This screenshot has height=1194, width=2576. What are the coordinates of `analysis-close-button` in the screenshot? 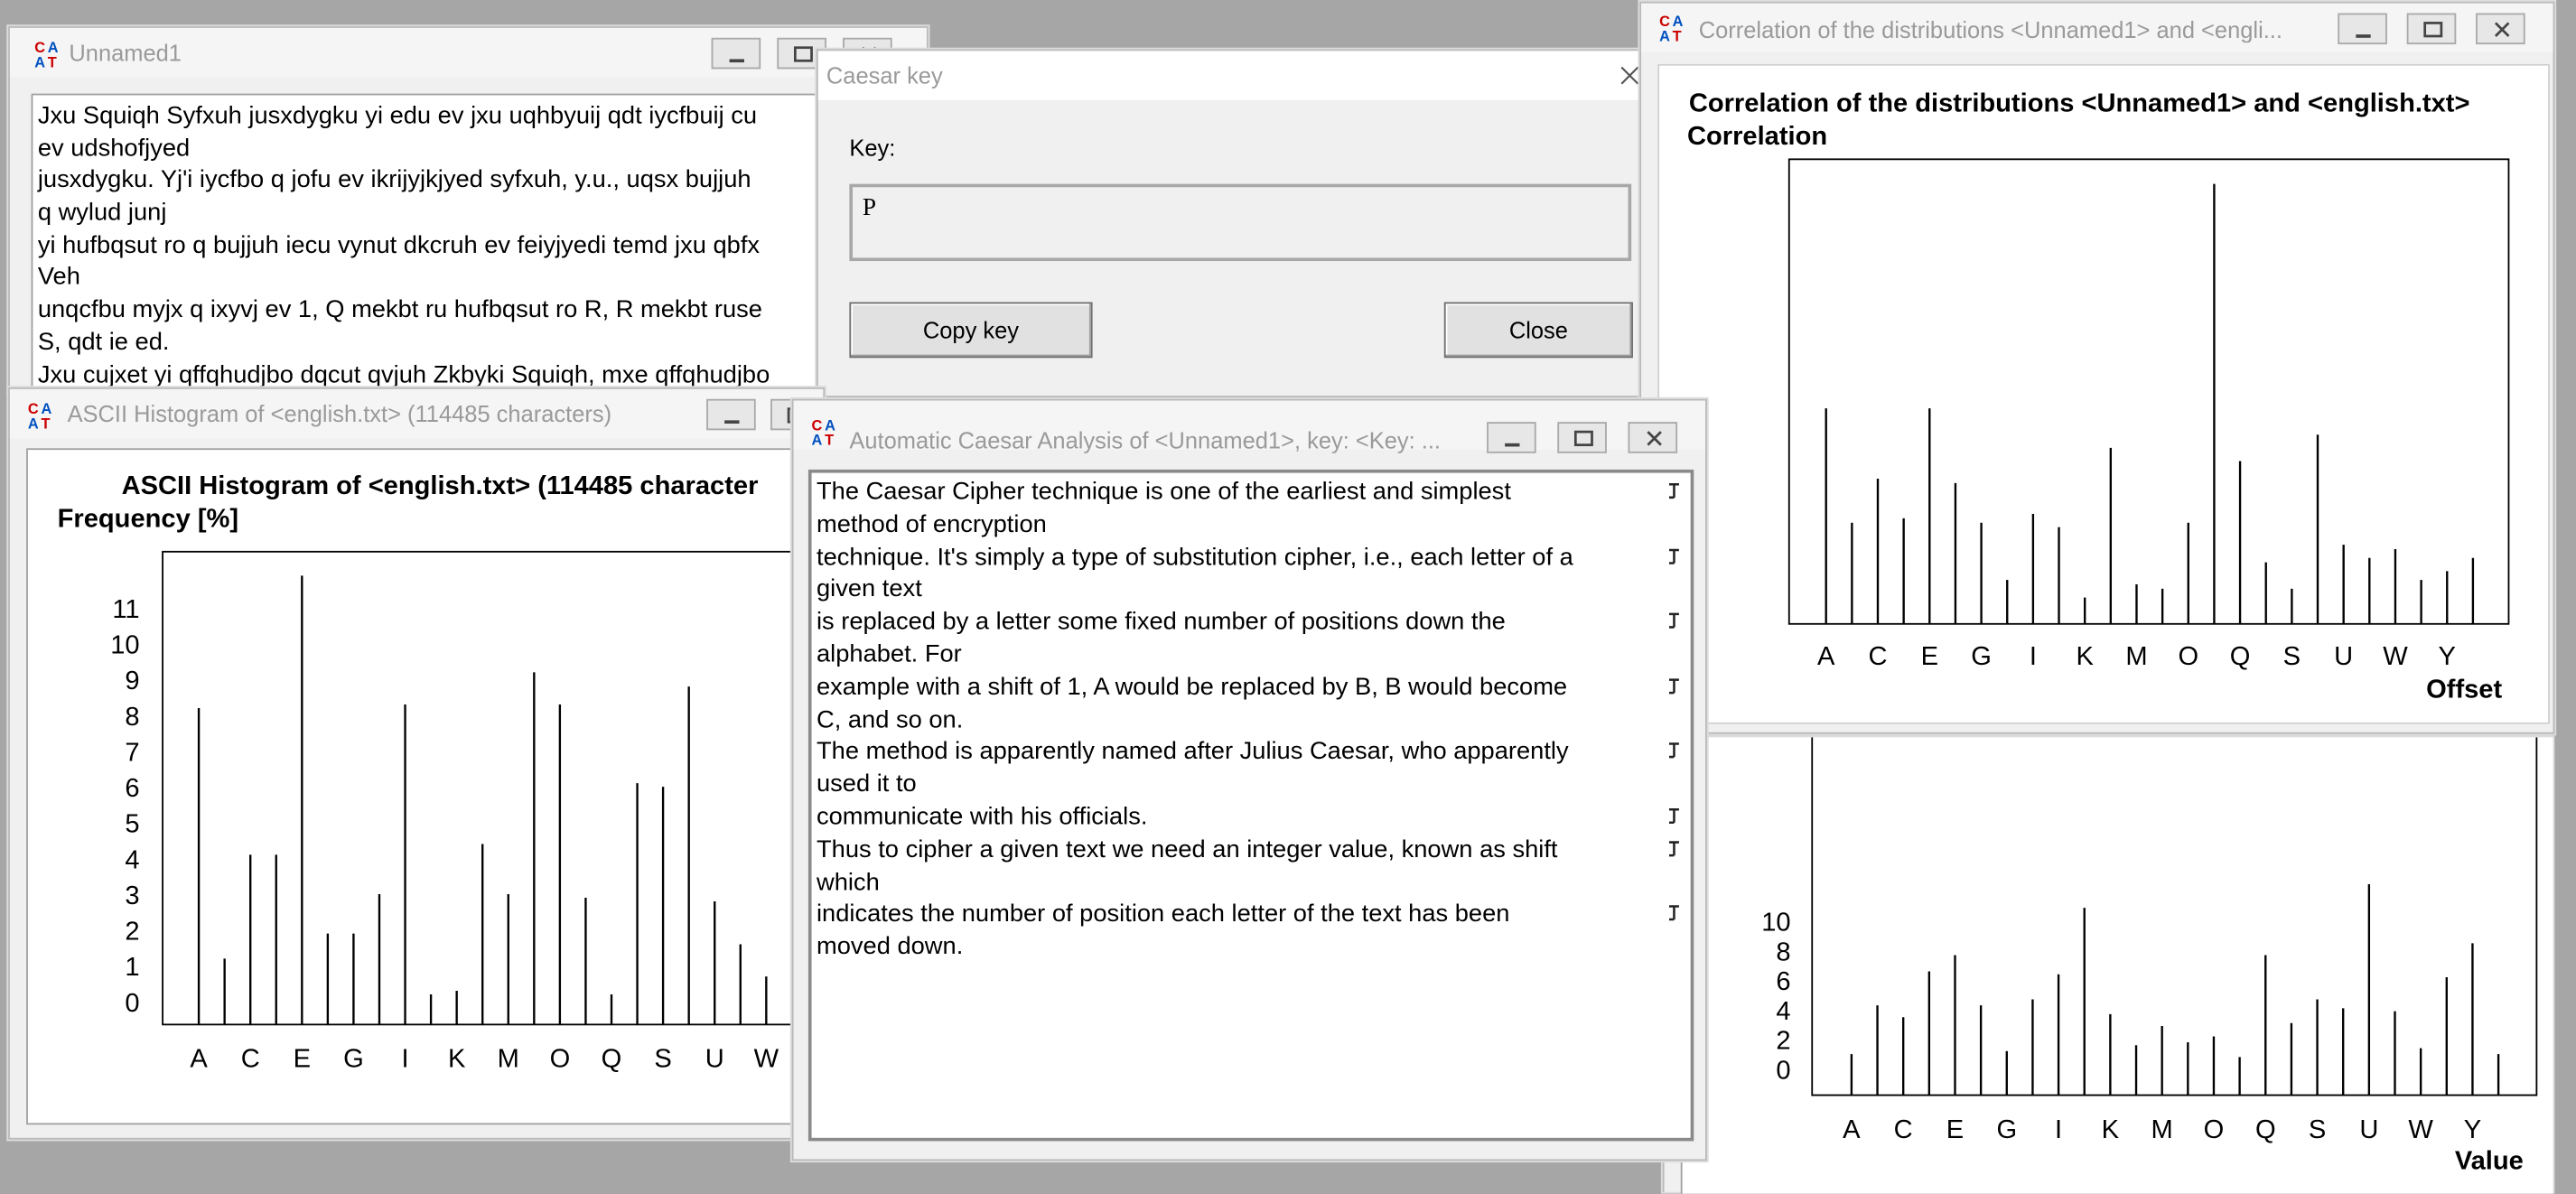 It's located at (1653, 437).